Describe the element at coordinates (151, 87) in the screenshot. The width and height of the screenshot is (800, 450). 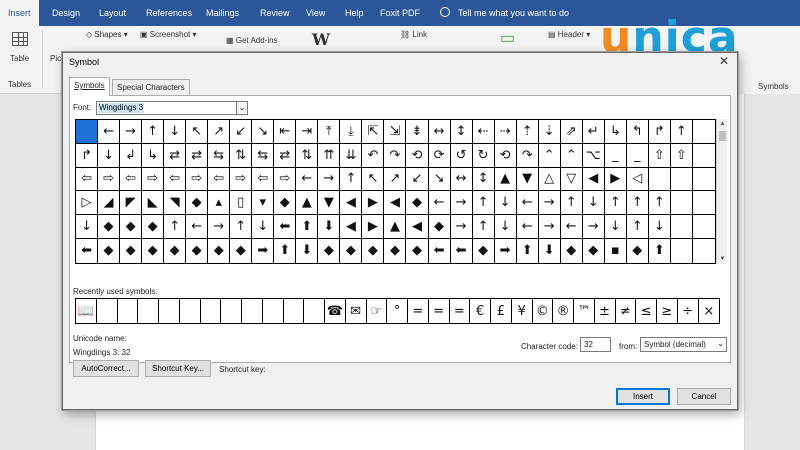
I see `tab-special-characters: Special Characters` at that location.